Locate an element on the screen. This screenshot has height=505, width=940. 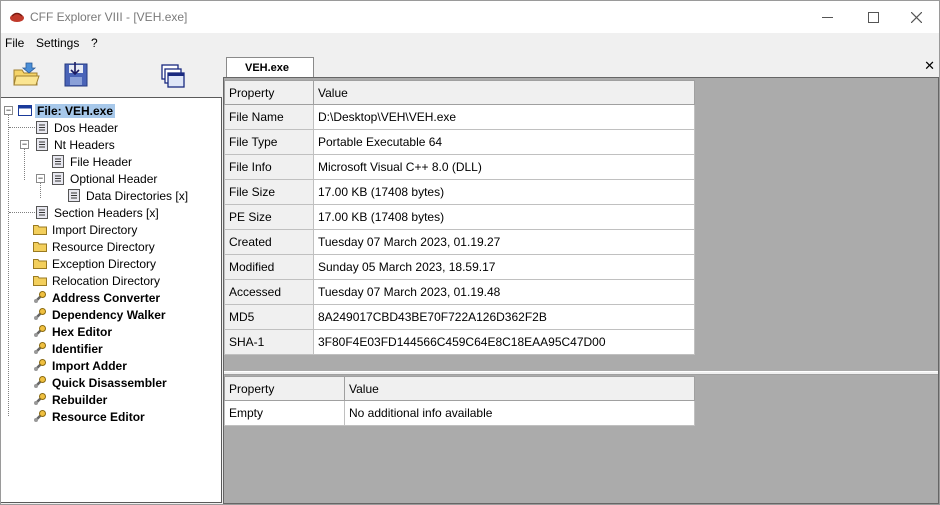
windows-icon is located at coordinates (173, 76).